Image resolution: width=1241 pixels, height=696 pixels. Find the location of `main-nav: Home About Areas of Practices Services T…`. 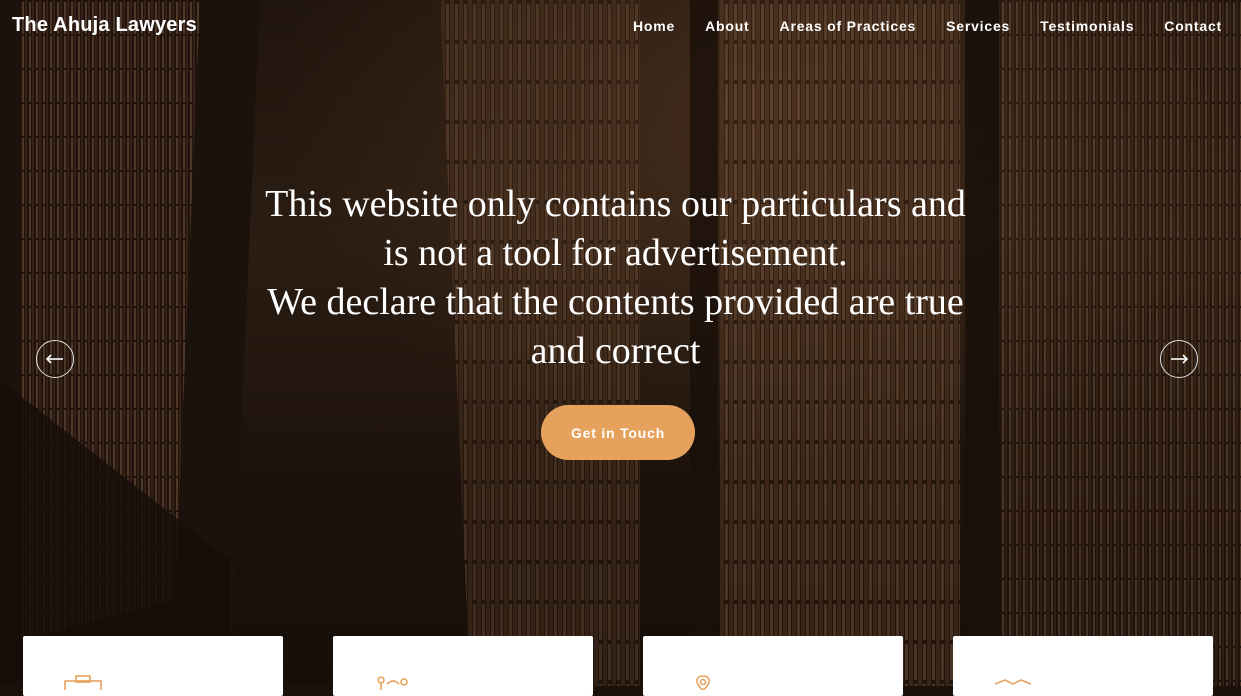

main-nav: Home About Areas of Practices Services T… is located at coordinates (927, 26).